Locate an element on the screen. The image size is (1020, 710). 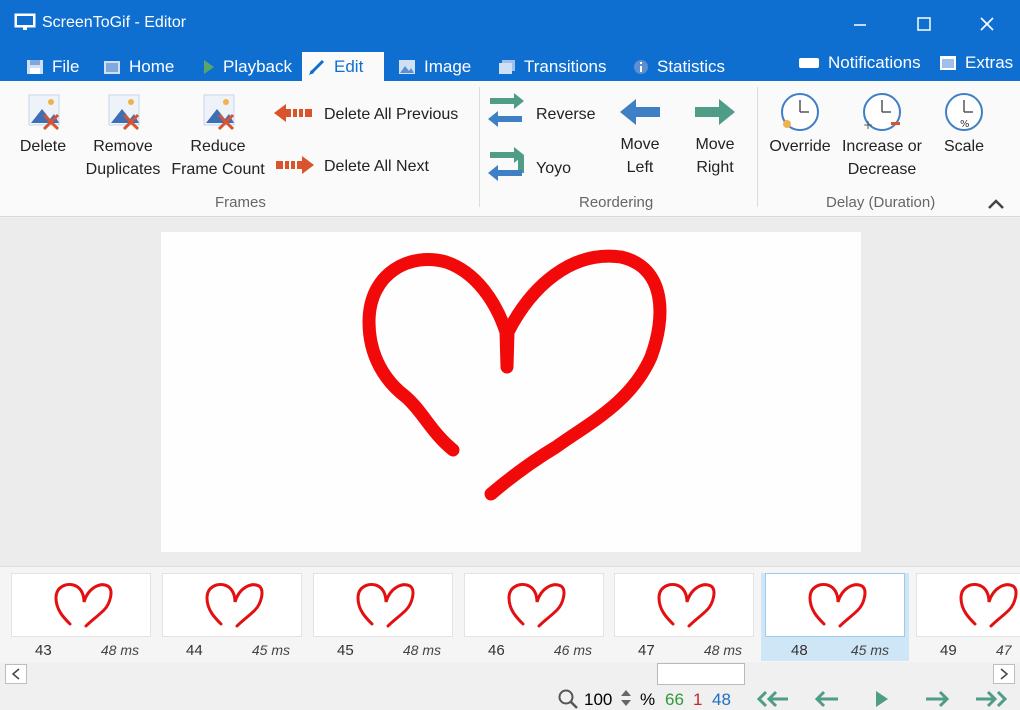
delete-all-next-button: Delete All Next is located at coordinates (372, 166).